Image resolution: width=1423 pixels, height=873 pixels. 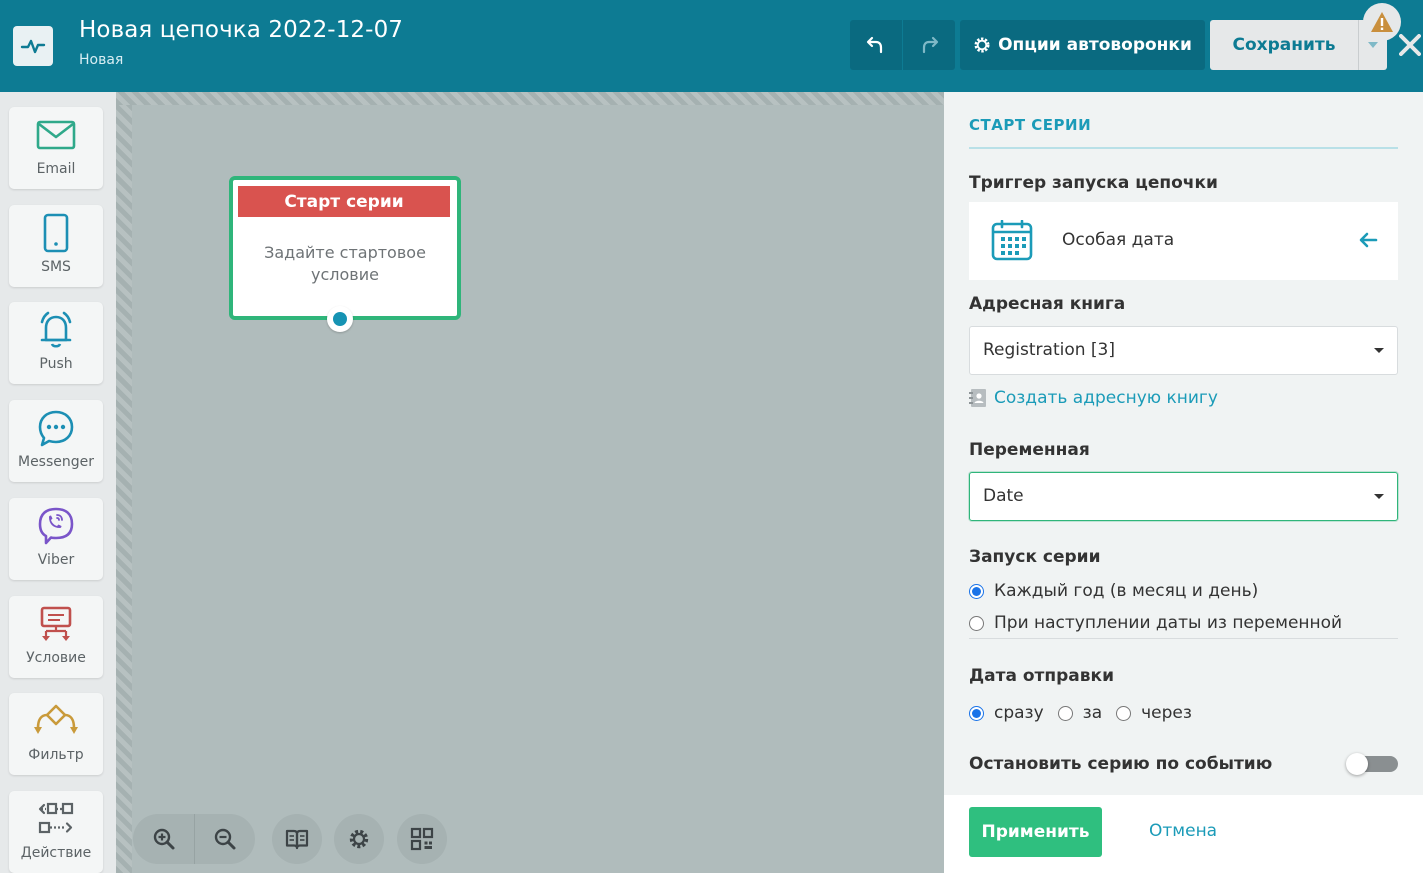 What do you see at coordinates (1003, 496) in the screenshot?
I see `variable-value: Date` at bounding box center [1003, 496].